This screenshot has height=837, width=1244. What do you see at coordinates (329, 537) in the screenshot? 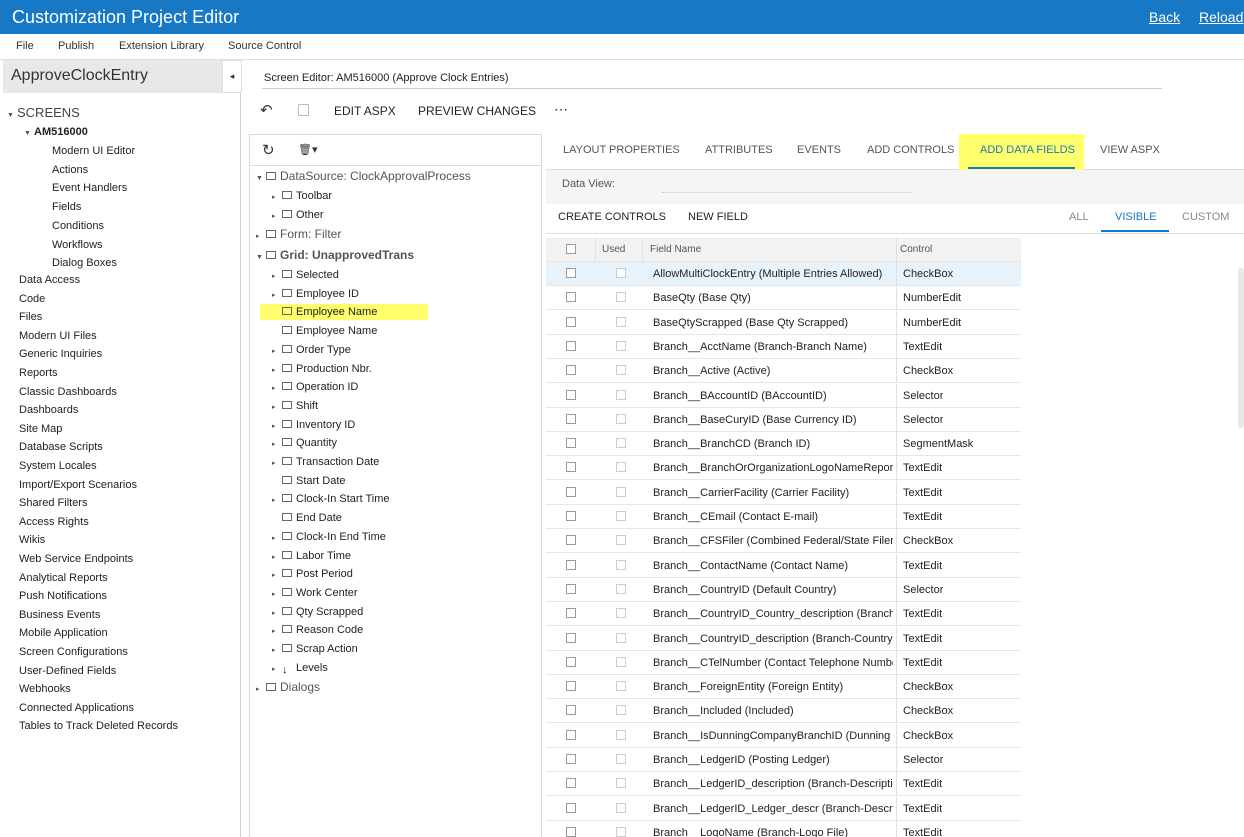
I see `tree-node-field: ▸ Clock-In End Time` at bounding box center [329, 537].